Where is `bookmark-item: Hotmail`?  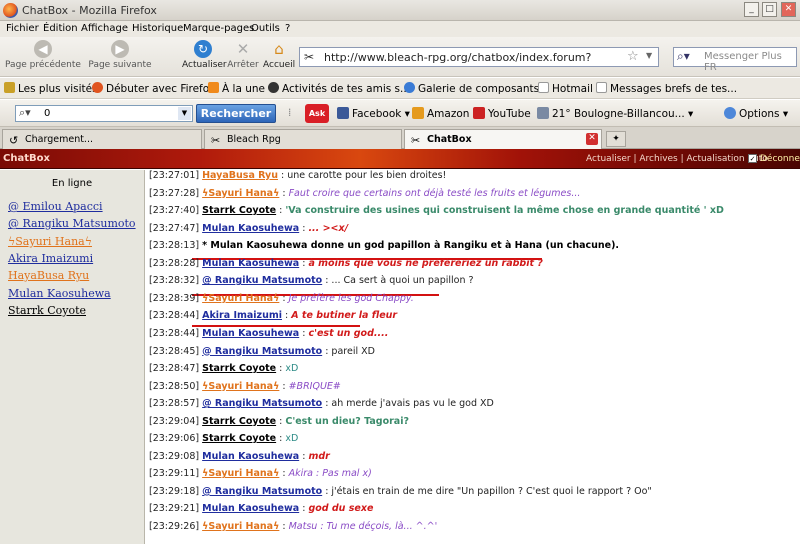 bookmark-item: Hotmail is located at coordinates (565, 88).